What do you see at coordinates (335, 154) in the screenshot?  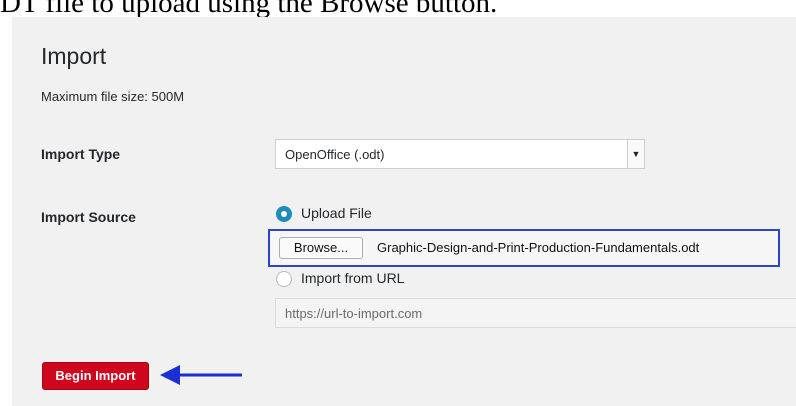 I see `import-type-selected-value: OpenOffice (.odt)` at bounding box center [335, 154].